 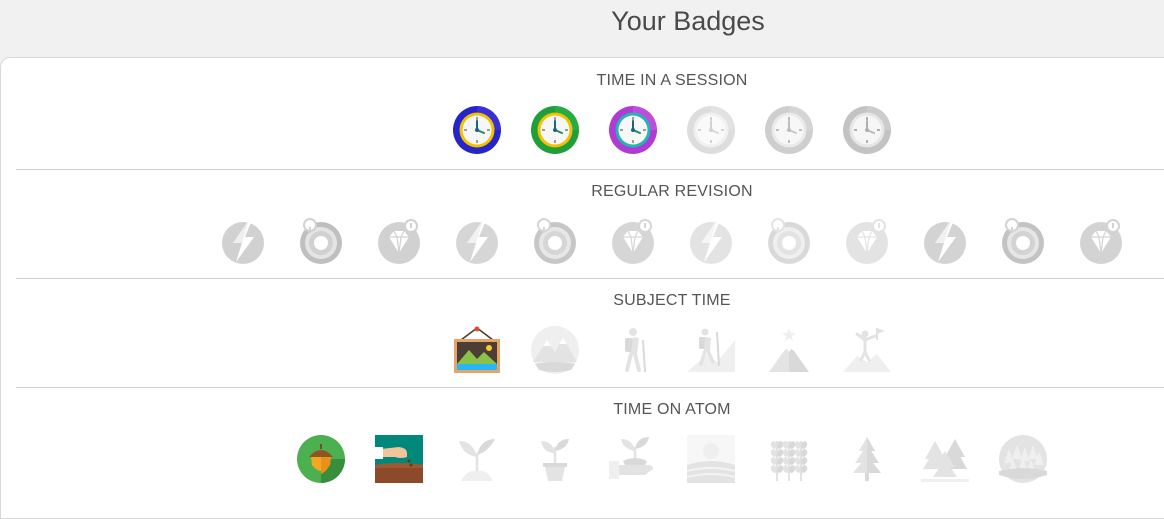 I want to click on tree-icon, so click(x=867, y=459).